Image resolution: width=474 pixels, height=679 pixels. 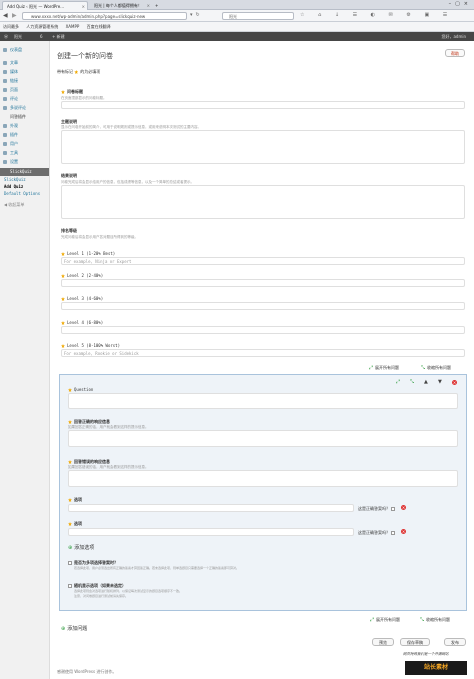 I want to click on sidebar-item-label: 用户, so click(x=14, y=143).